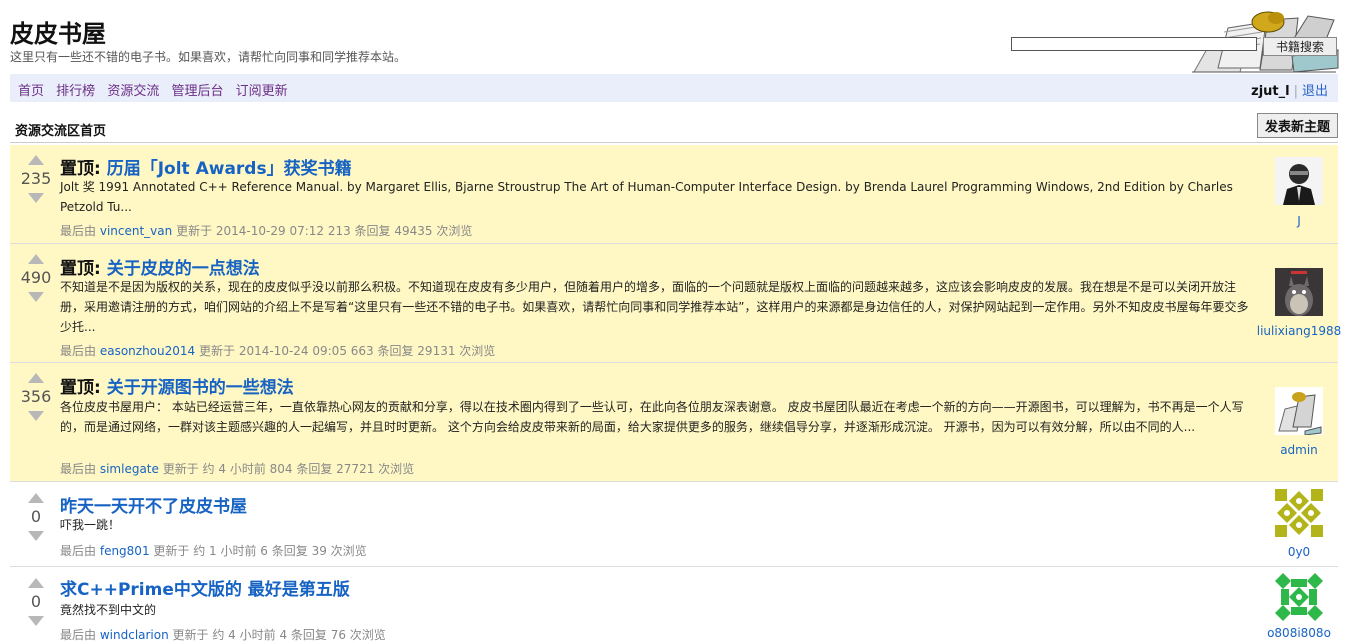  Describe the element at coordinates (674, 142) in the screenshot. I see `divider` at that location.